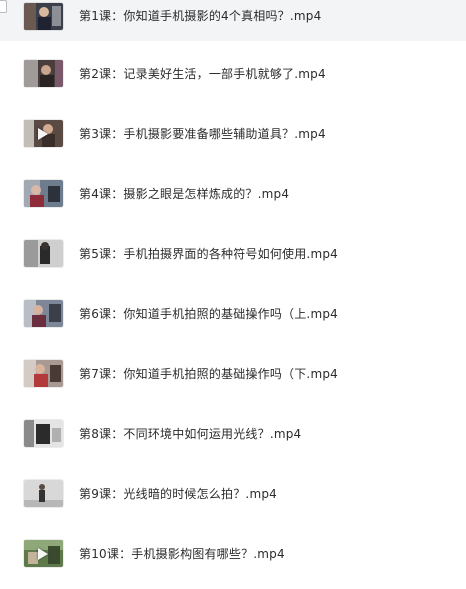 This screenshot has height=589, width=466. I want to click on file-row-4: 第4课：摄影之眼是怎样炼成的？.mp4, so click(233, 194).